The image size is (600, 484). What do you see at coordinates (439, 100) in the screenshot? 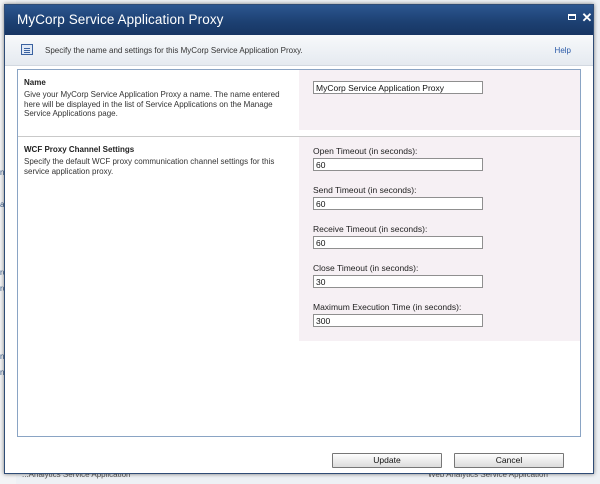
I see `name-field-panel` at bounding box center [439, 100].